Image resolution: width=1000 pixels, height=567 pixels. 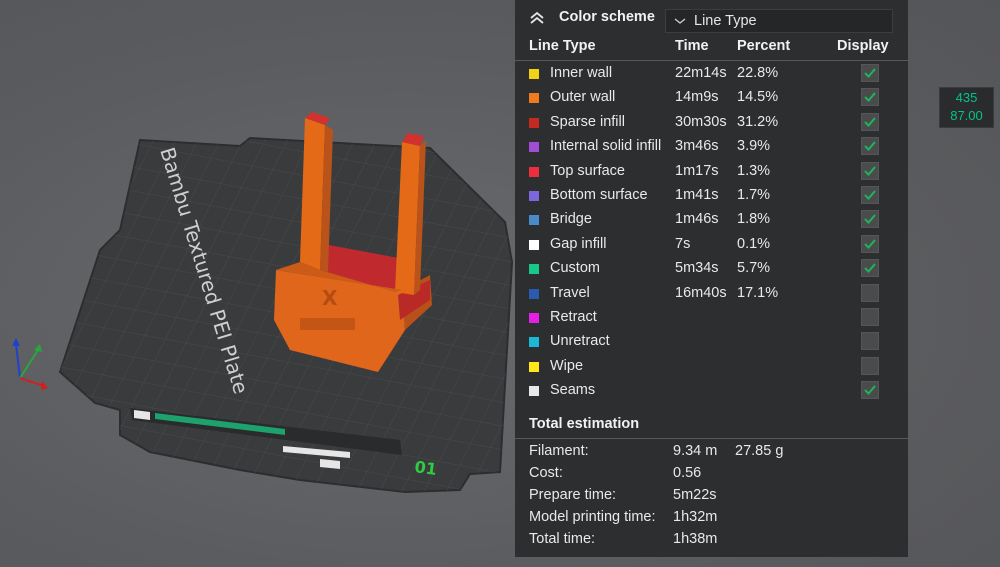 I want to click on model-printing-time-row: Model printing time: 1h32m, so click(x=711, y=520).